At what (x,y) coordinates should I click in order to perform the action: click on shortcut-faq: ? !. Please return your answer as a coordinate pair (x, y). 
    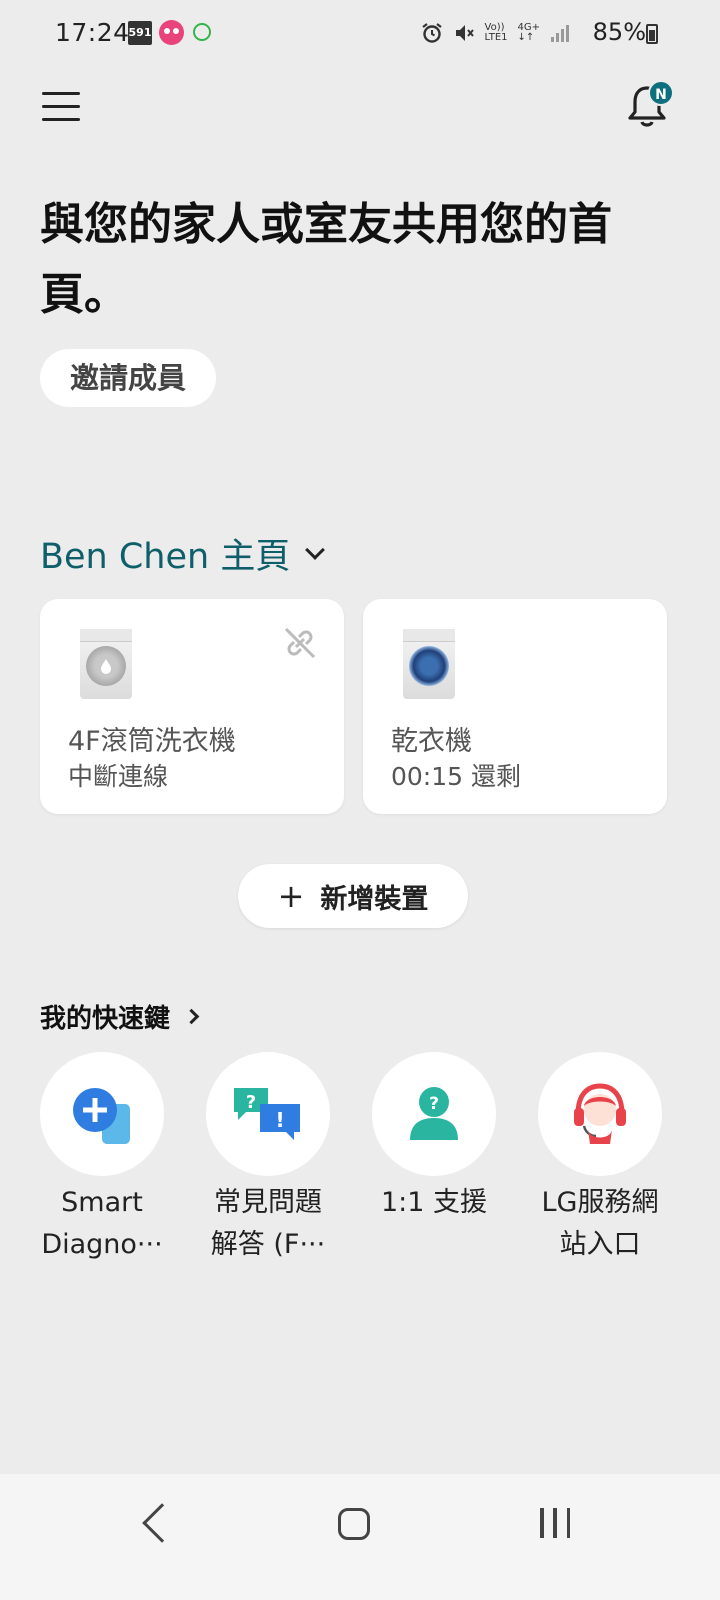
    Looking at the image, I should click on (268, 1114).